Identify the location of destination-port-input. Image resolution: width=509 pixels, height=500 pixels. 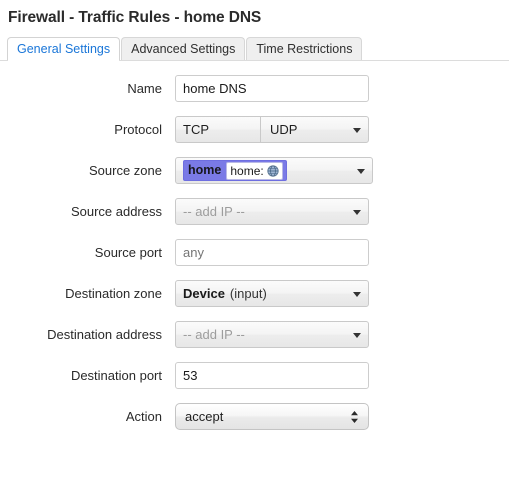
(272, 375).